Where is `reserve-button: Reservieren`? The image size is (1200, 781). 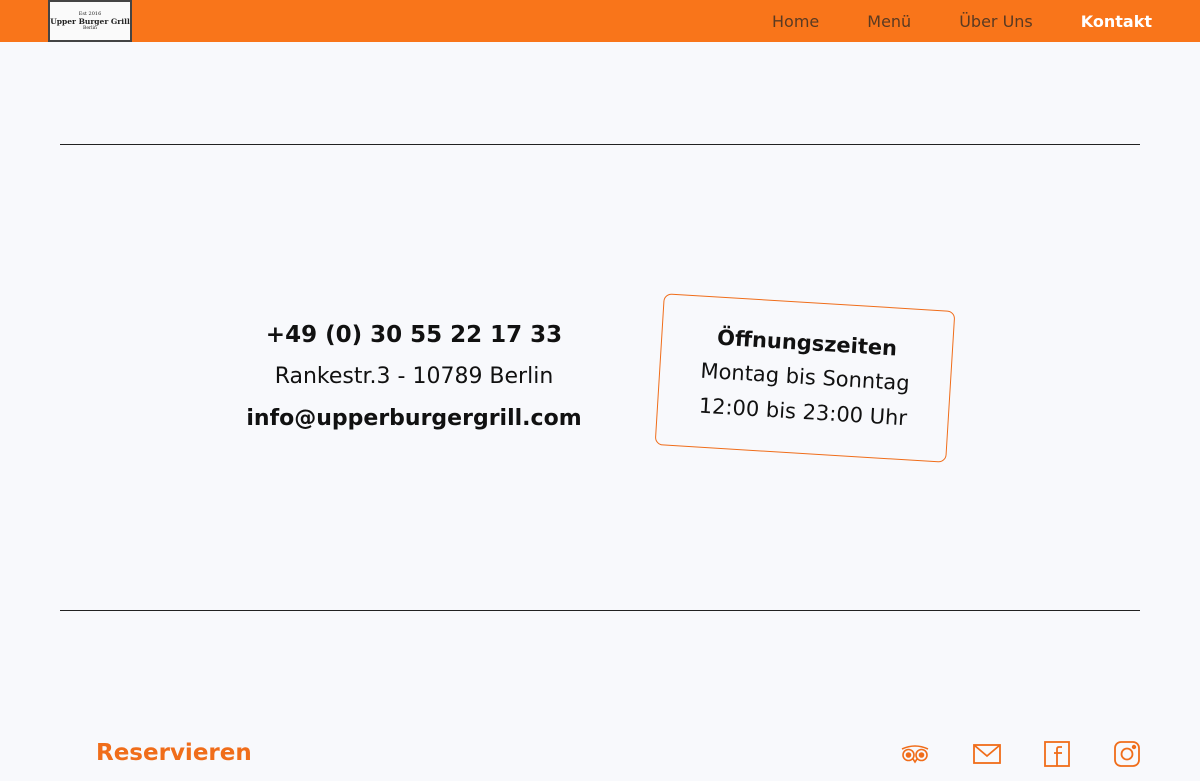 reserve-button: Reservieren is located at coordinates (174, 753).